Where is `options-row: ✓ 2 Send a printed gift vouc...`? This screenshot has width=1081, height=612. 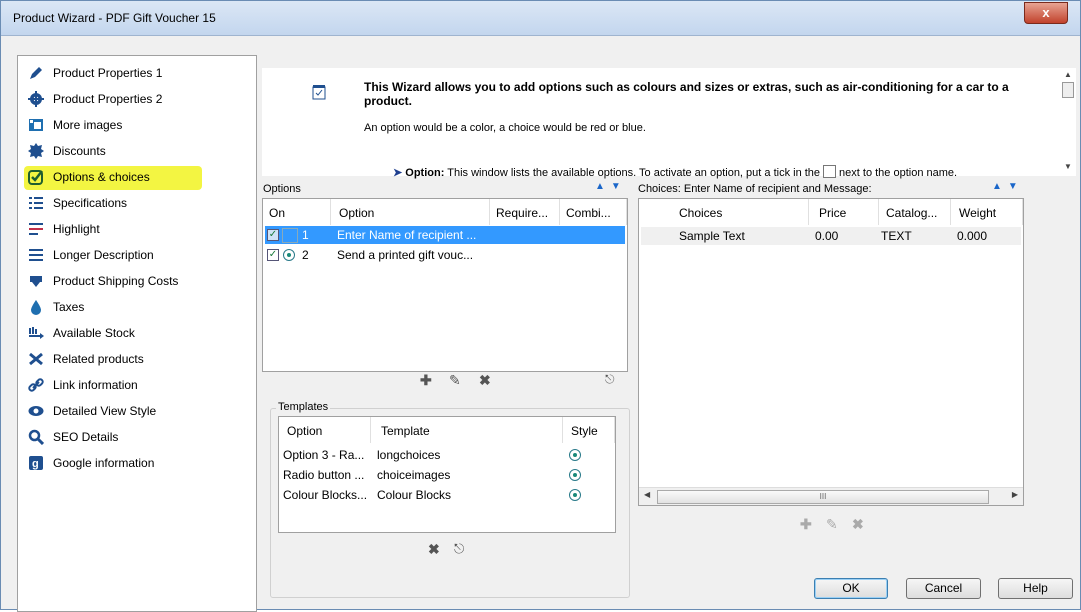 options-row: ✓ 2 Send a printed gift vouc... is located at coordinates (445, 255).